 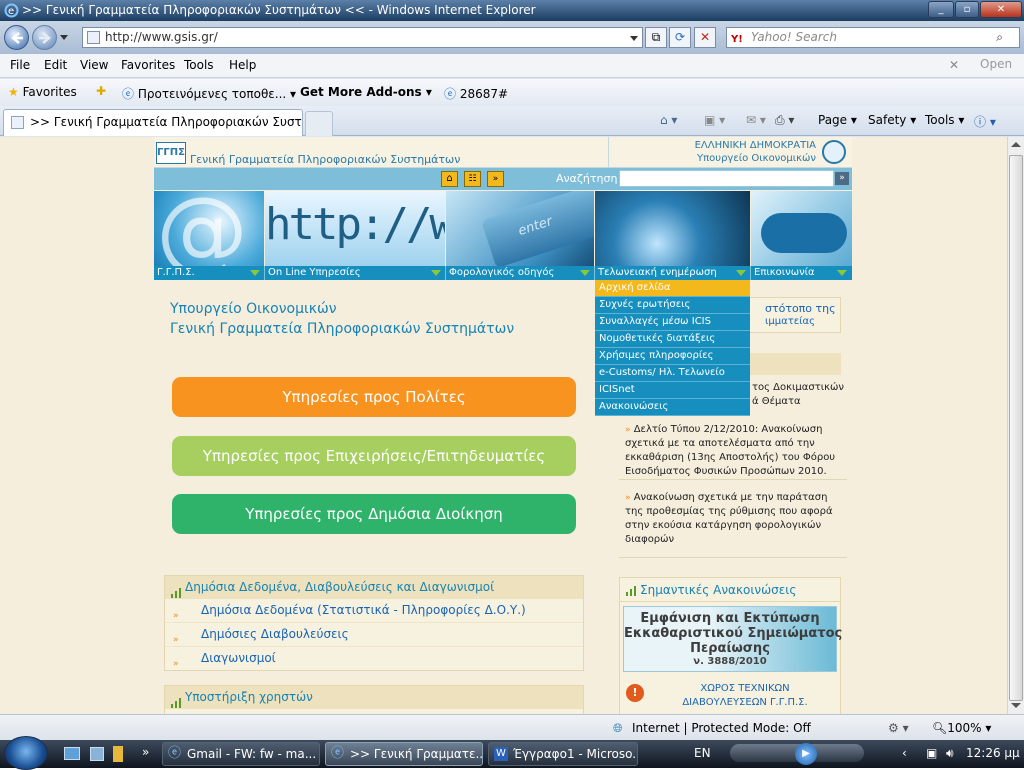 I want to click on tray-expand-icon: ‹, so click(x=904, y=753).